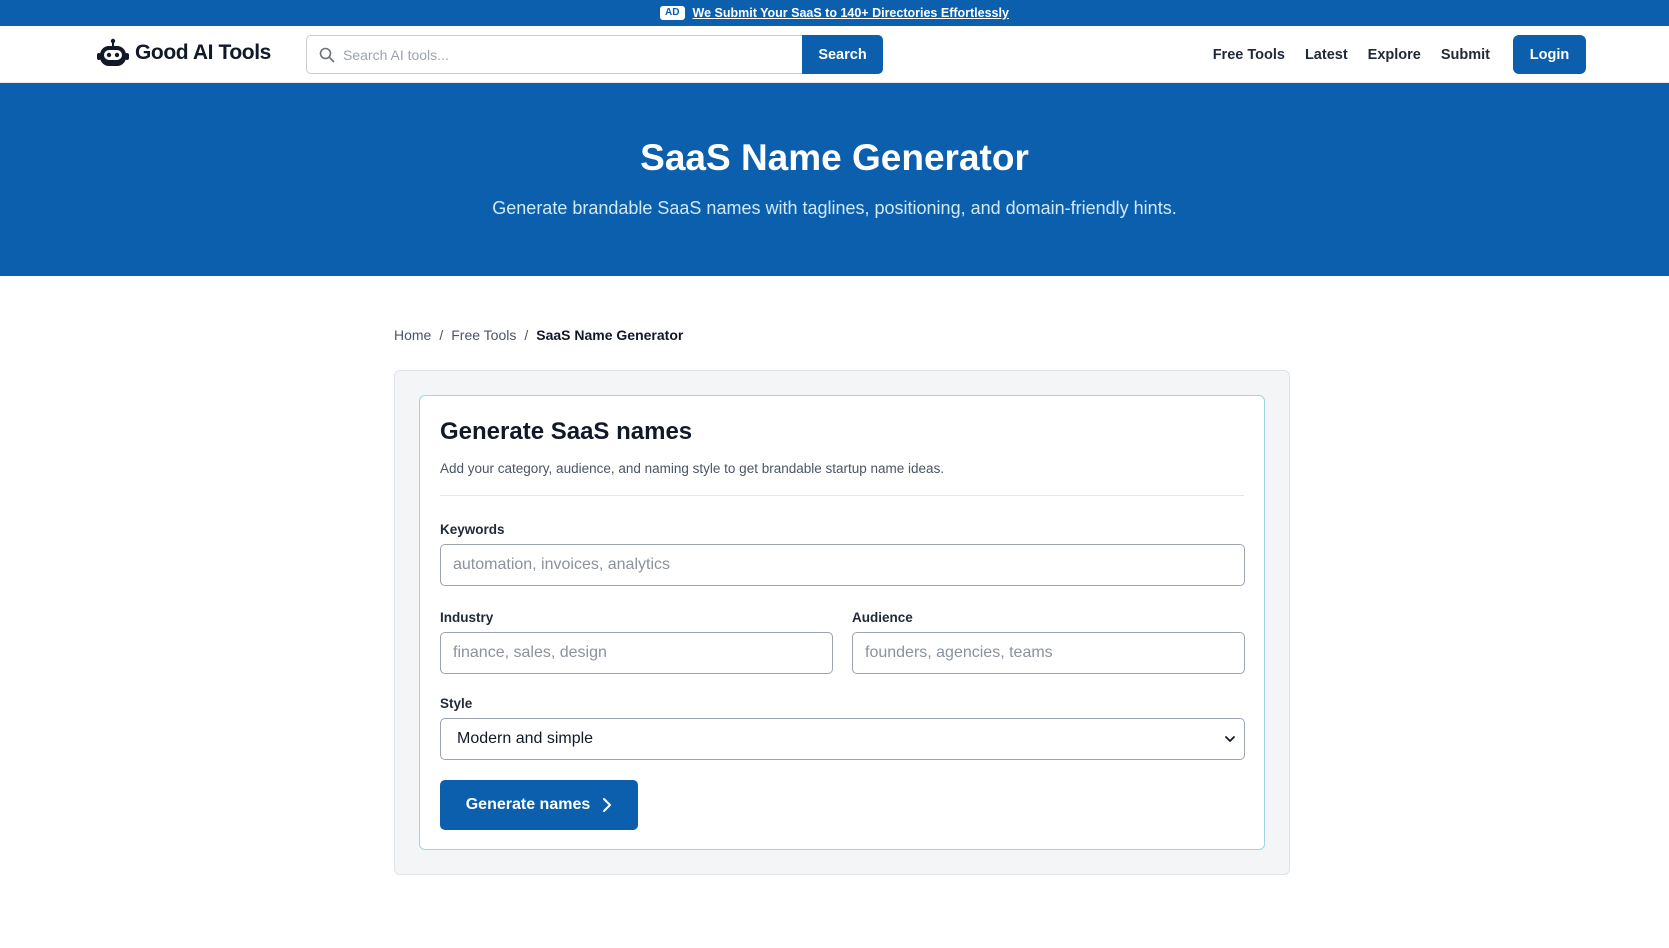  I want to click on ad-badge: AD, so click(672, 13).